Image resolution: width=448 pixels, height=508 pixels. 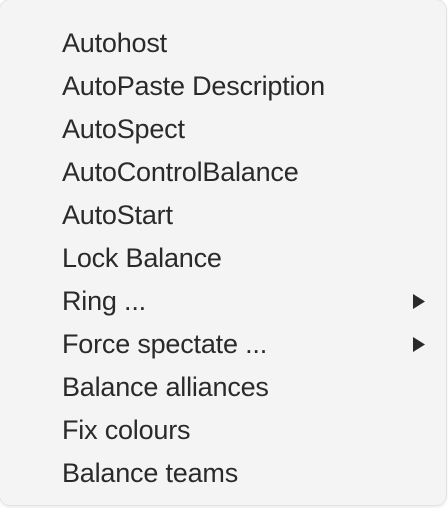 What do you see at coordinates (123, 129) in the screenshot?
I see `menu-item-label: AutoSpect` at bounding box center [123, 129].